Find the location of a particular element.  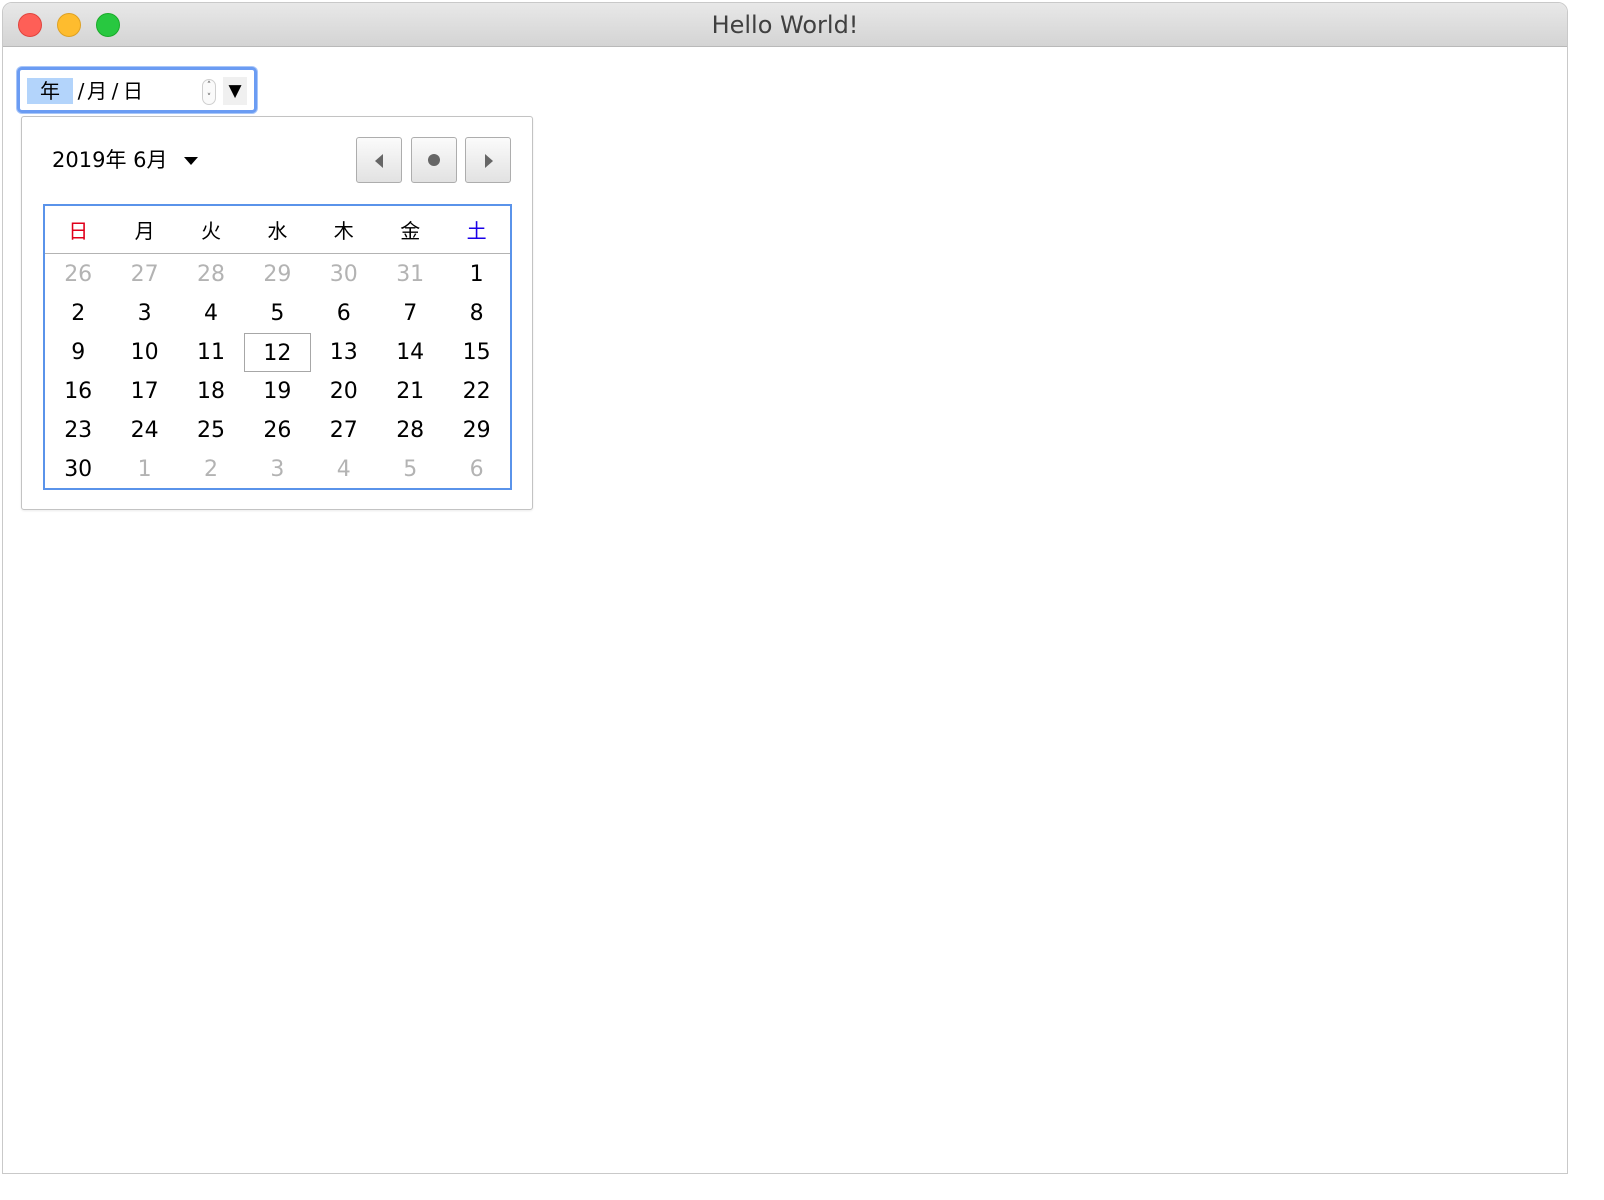

calendar-day: 23 is located at coordinates (78, 430).